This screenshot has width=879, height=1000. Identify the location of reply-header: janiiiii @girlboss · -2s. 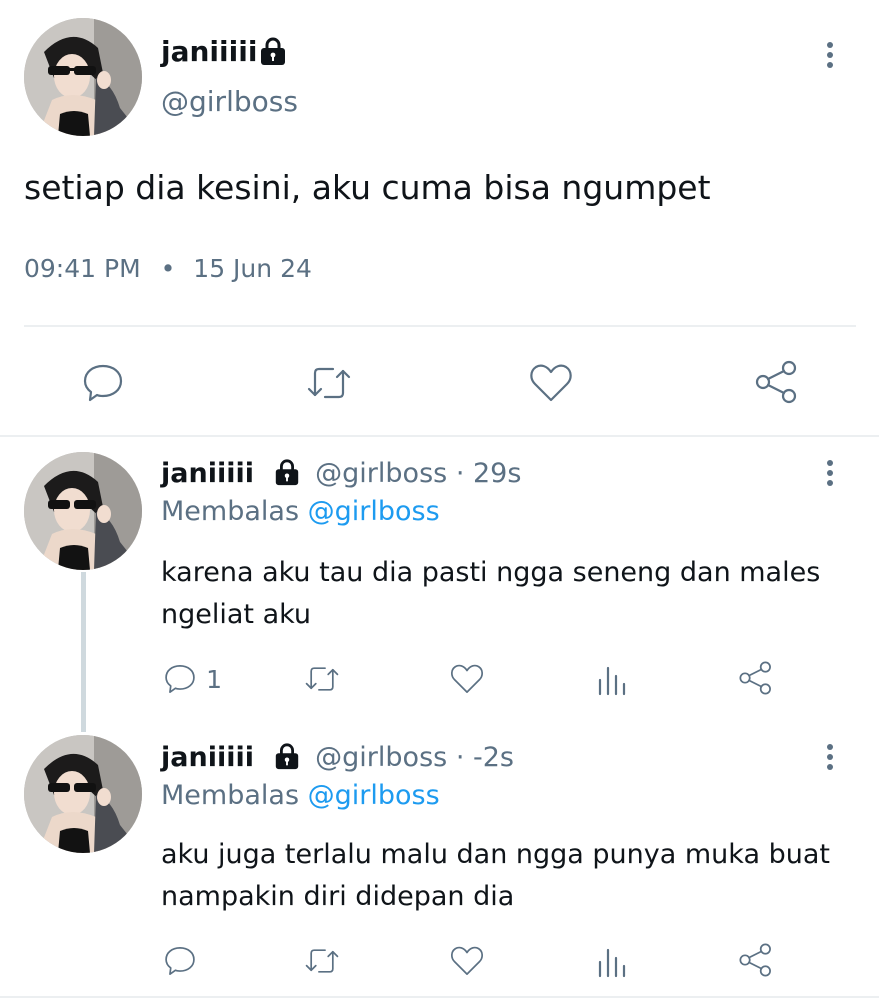
(337, 758).